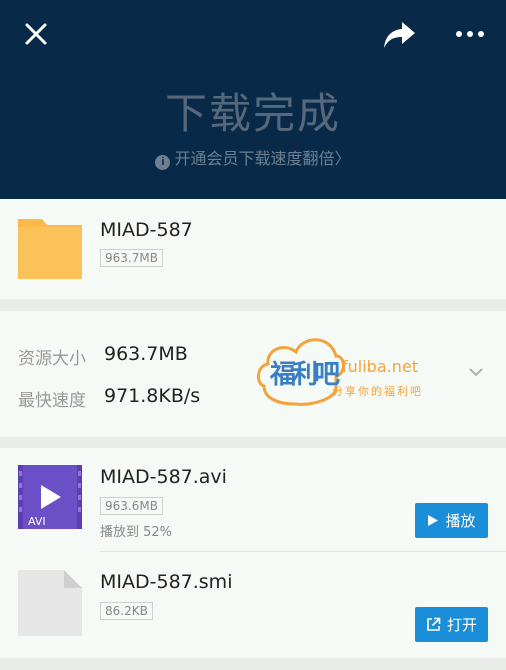  What do you see at coordinates (146, 354) in the screenshot?
I see `resource-size-value: 963.7MB` at bounding box center [146, 354].